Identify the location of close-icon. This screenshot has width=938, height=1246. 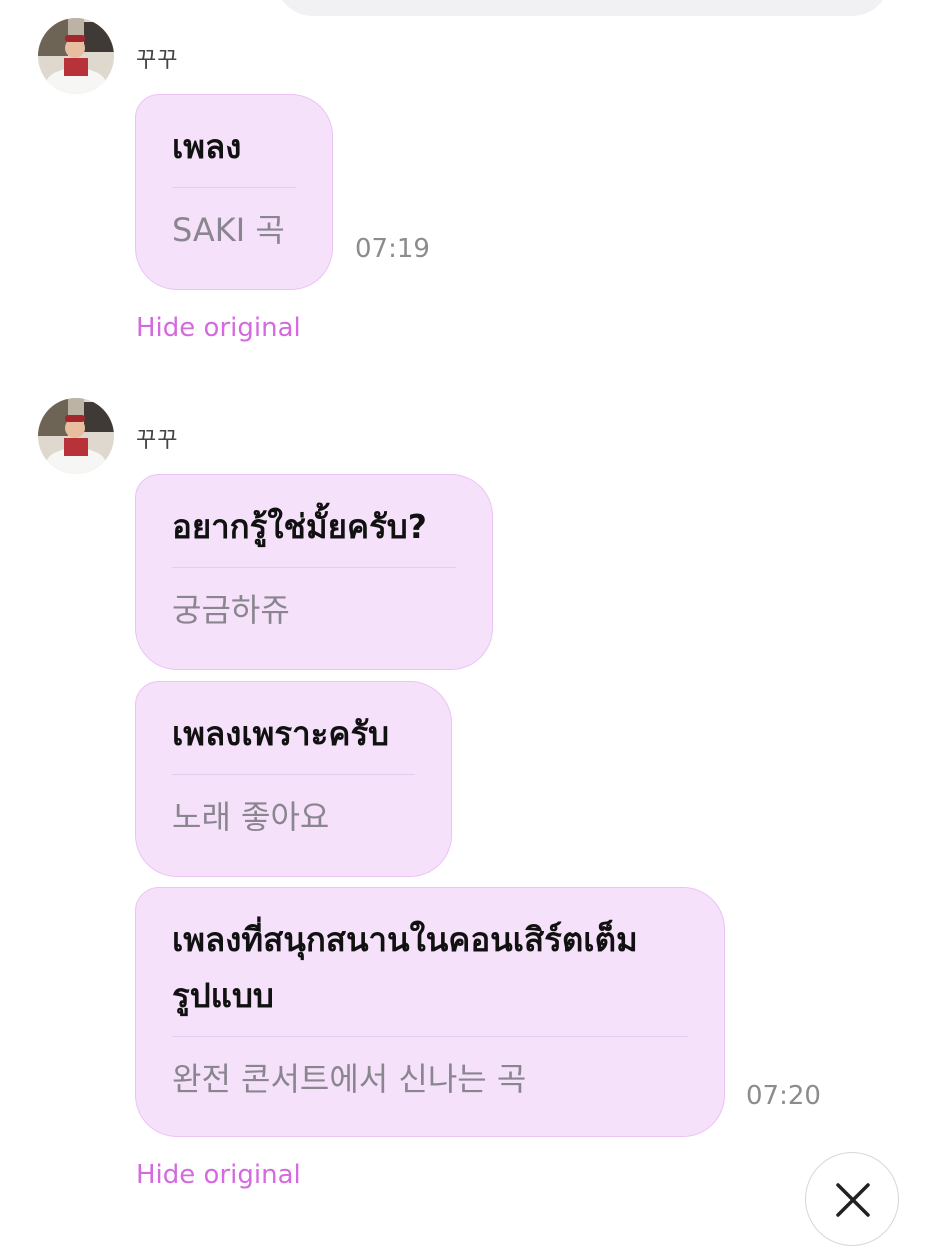
(853, 1200).